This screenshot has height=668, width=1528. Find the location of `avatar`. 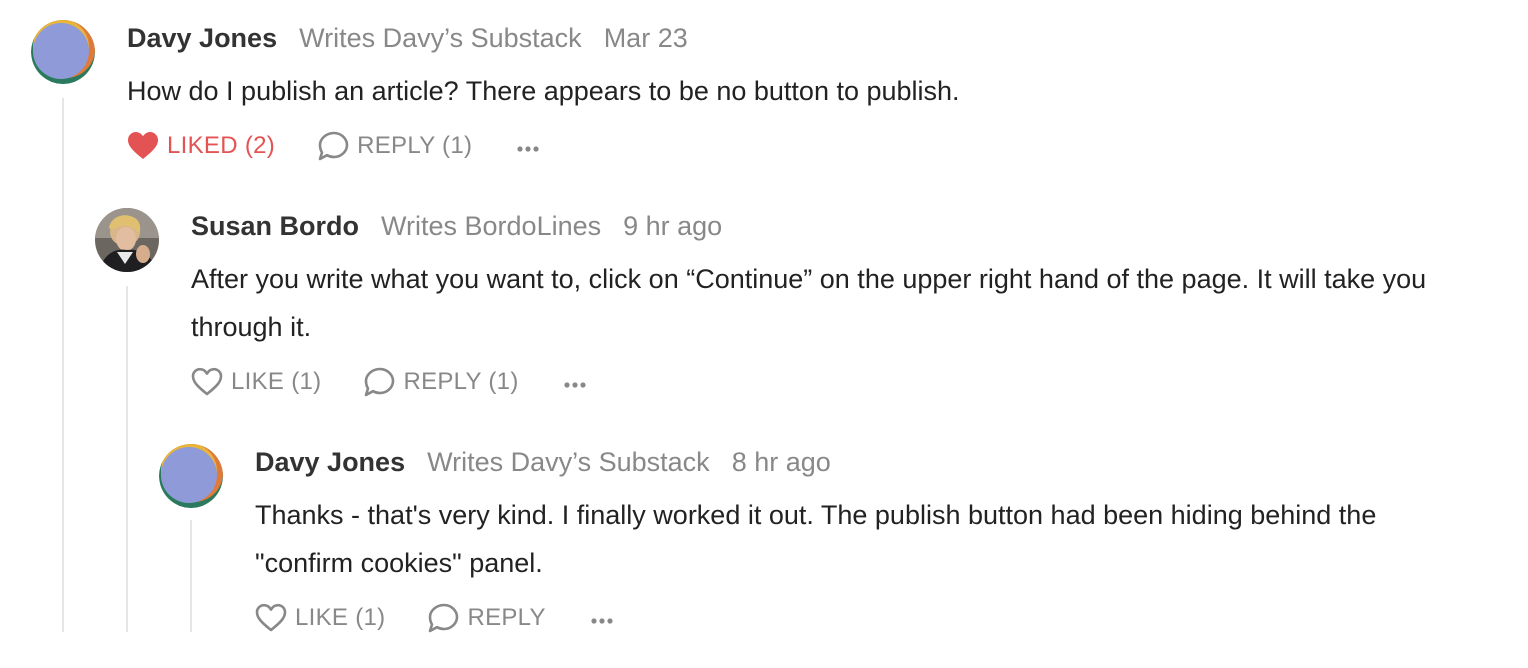

avatar is located at coordinates (191, 476).